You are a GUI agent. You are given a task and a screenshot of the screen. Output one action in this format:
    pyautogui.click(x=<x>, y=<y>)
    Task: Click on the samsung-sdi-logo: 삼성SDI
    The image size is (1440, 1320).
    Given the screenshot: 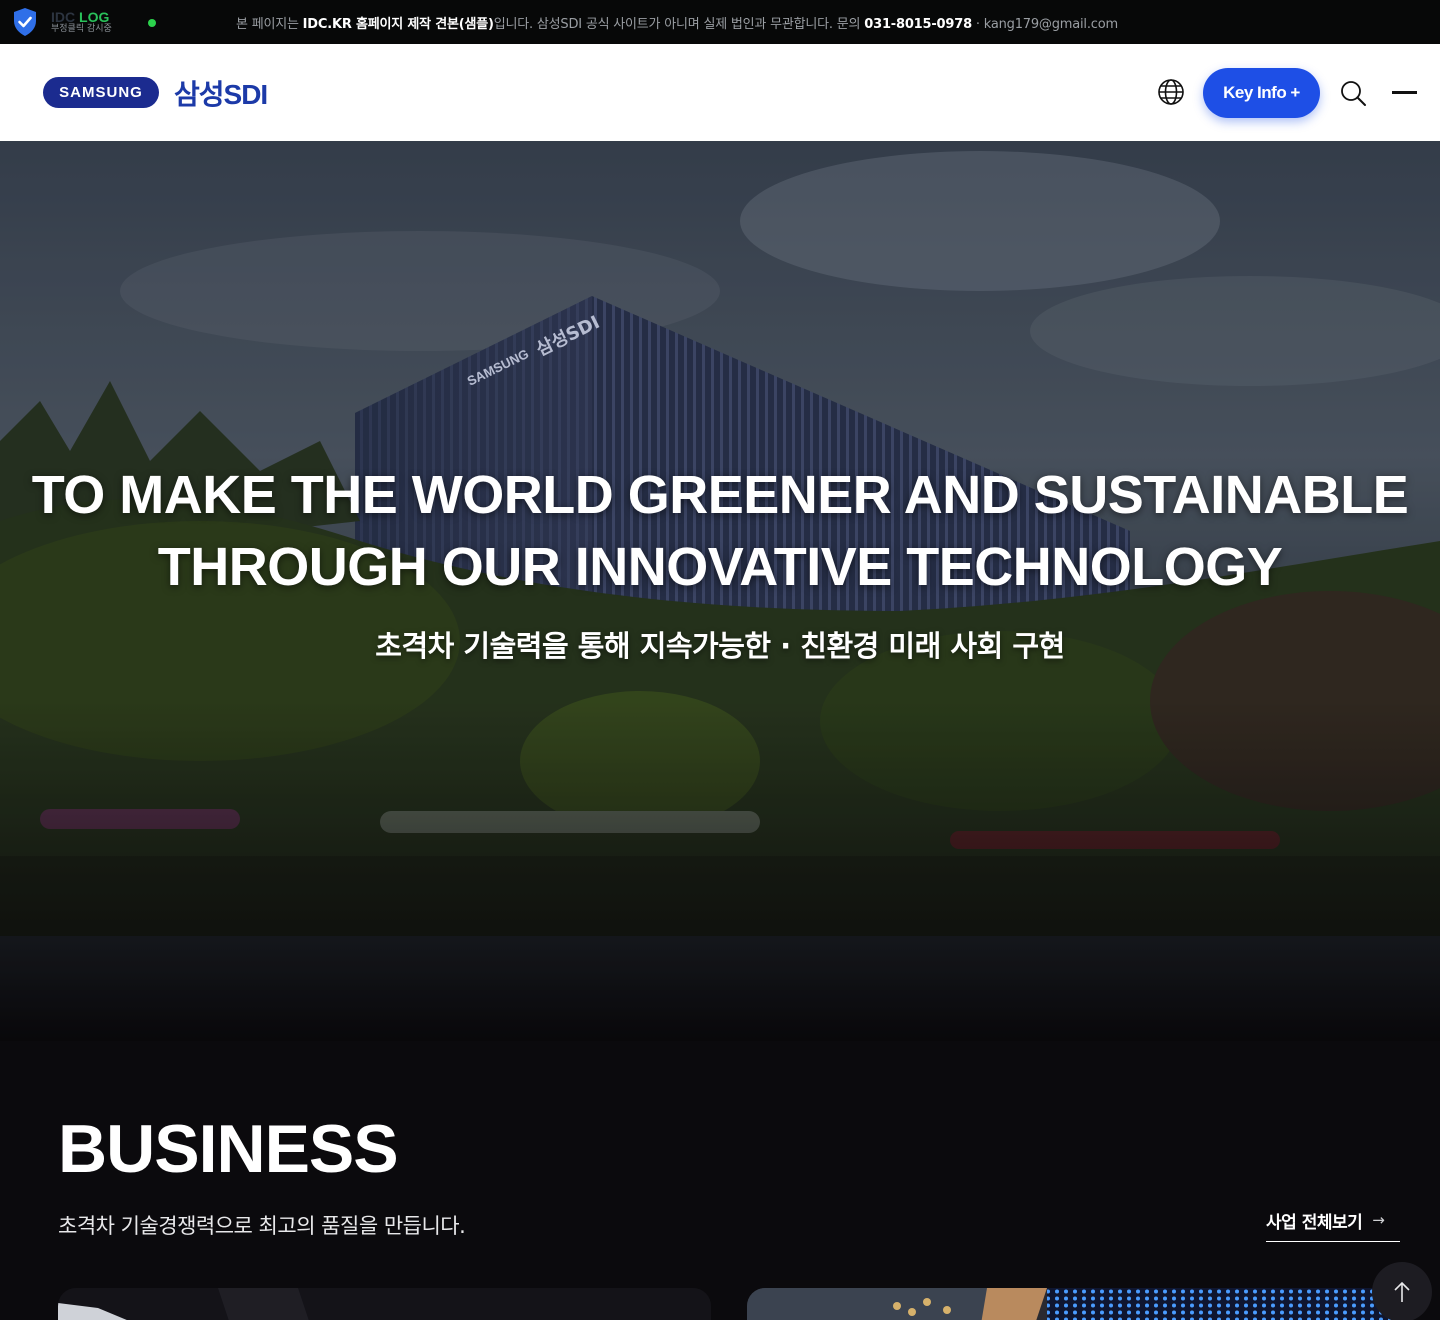 What is the action you would take?
    pyautogui.click(x=221, y=93)
    